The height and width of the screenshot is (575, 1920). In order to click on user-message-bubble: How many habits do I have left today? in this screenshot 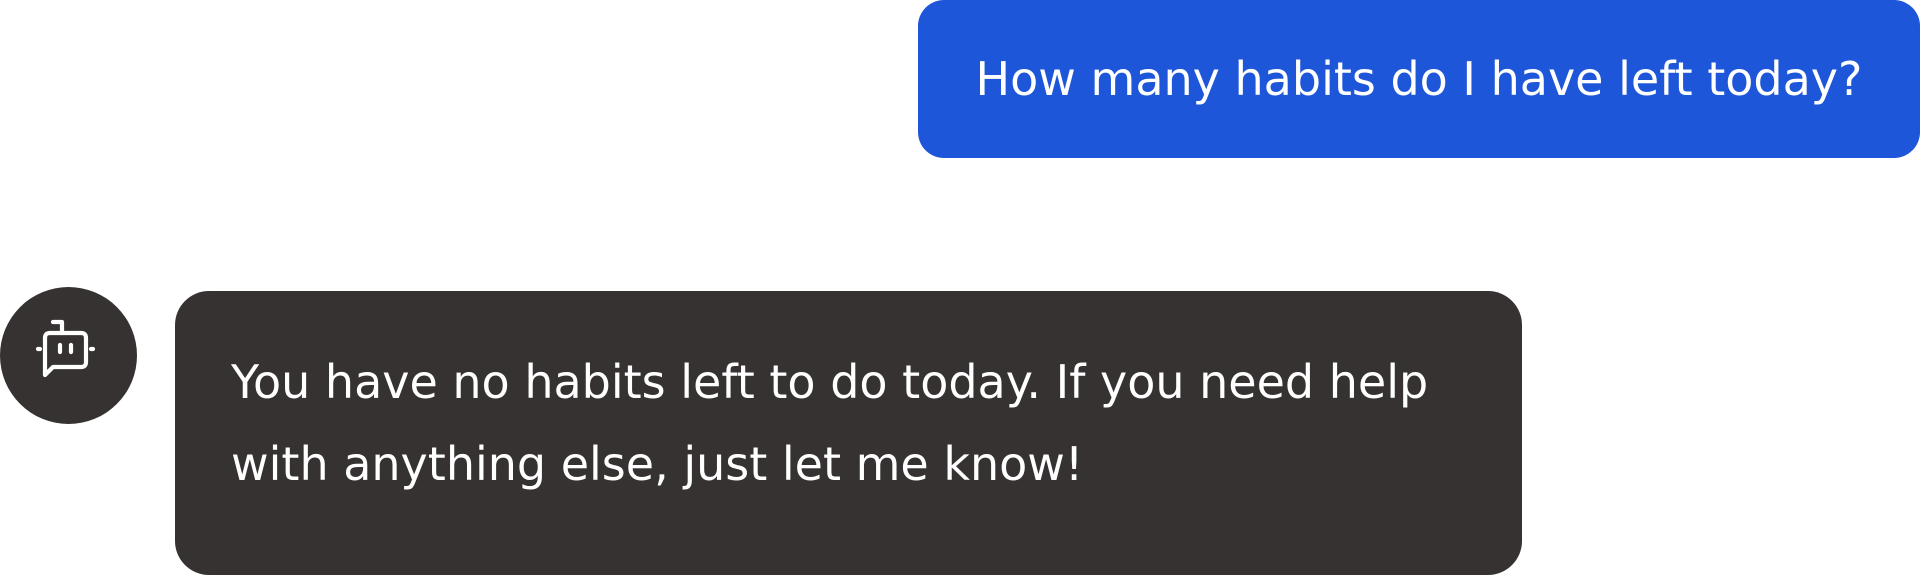, I will do `click(1419, 79)`.